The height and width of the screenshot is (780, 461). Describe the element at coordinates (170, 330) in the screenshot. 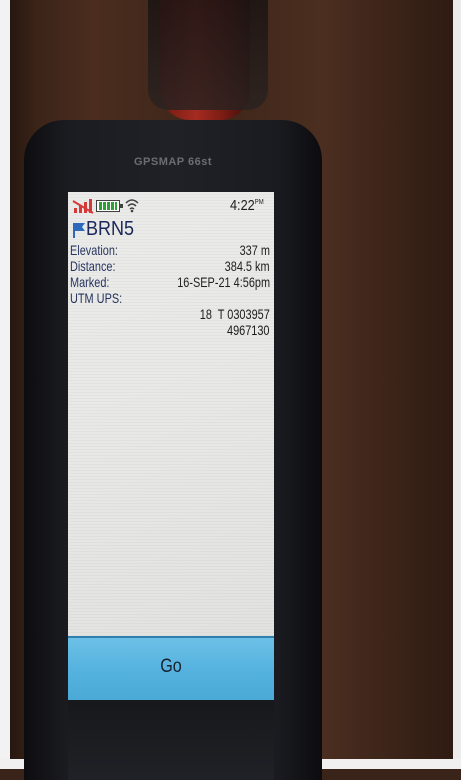

I see `utm-line-2: 4967130` at that location.